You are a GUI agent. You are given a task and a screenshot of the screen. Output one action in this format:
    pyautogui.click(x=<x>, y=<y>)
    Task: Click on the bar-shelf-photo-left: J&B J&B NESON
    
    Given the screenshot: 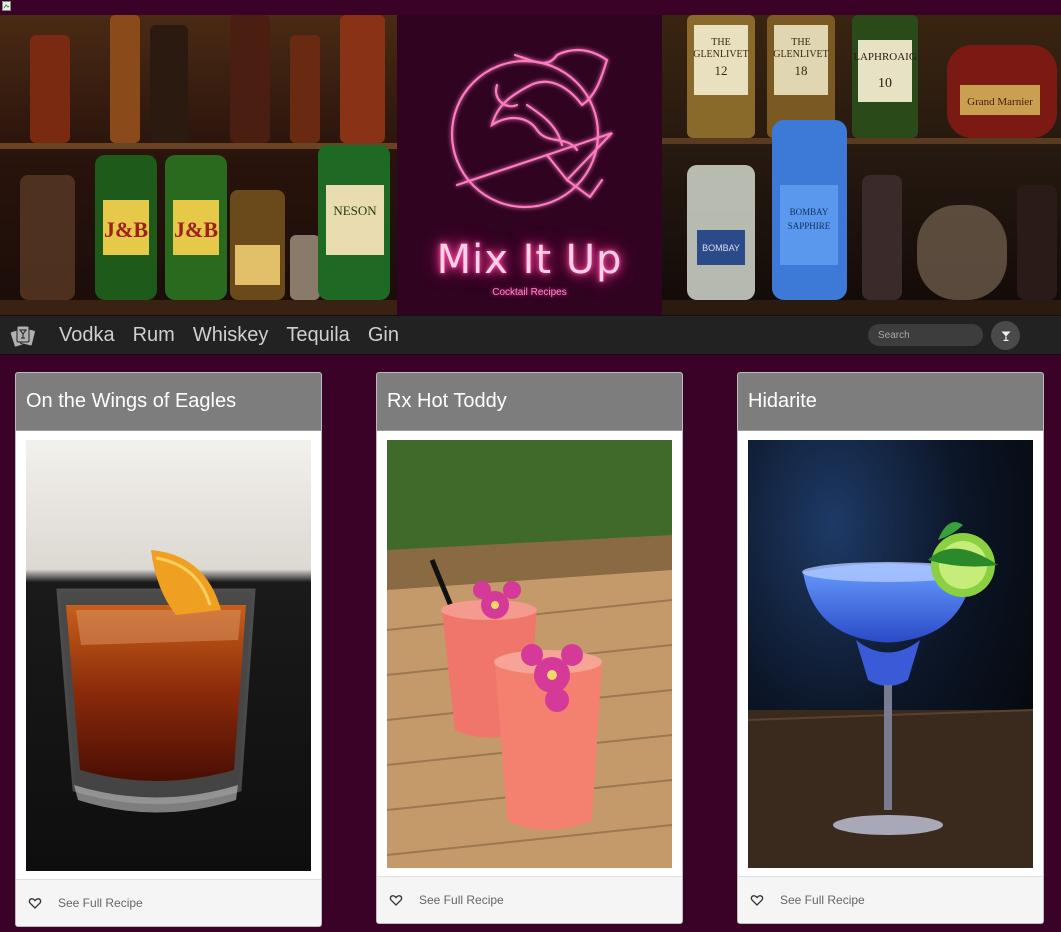 What is the action you would take?
    pyautogui.click(x=198, y=165)
    